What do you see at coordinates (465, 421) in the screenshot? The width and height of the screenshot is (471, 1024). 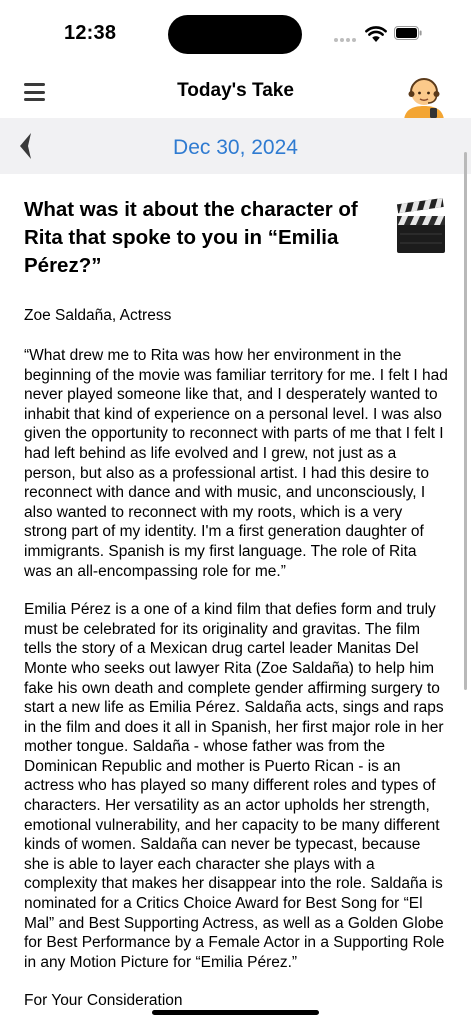 I see `scrollbar` at bounding box center [465, 421].